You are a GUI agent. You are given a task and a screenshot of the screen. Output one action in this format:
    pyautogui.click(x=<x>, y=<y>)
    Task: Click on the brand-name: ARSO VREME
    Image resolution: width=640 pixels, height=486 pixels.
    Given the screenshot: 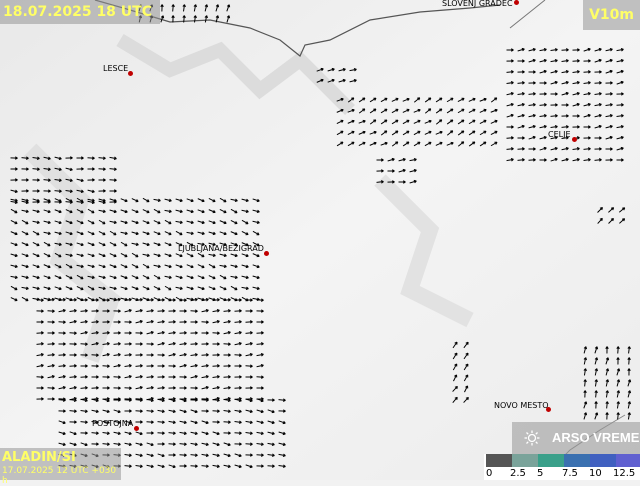 What is the action you would take?
    pyautogui.click(x=595, y=437)
    